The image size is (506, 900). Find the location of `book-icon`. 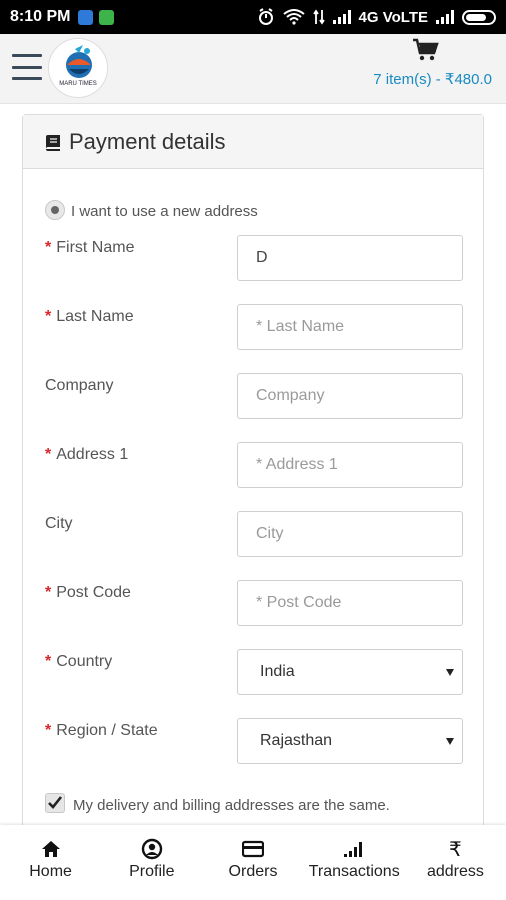

book-icon is located at coordinates (53, 142).